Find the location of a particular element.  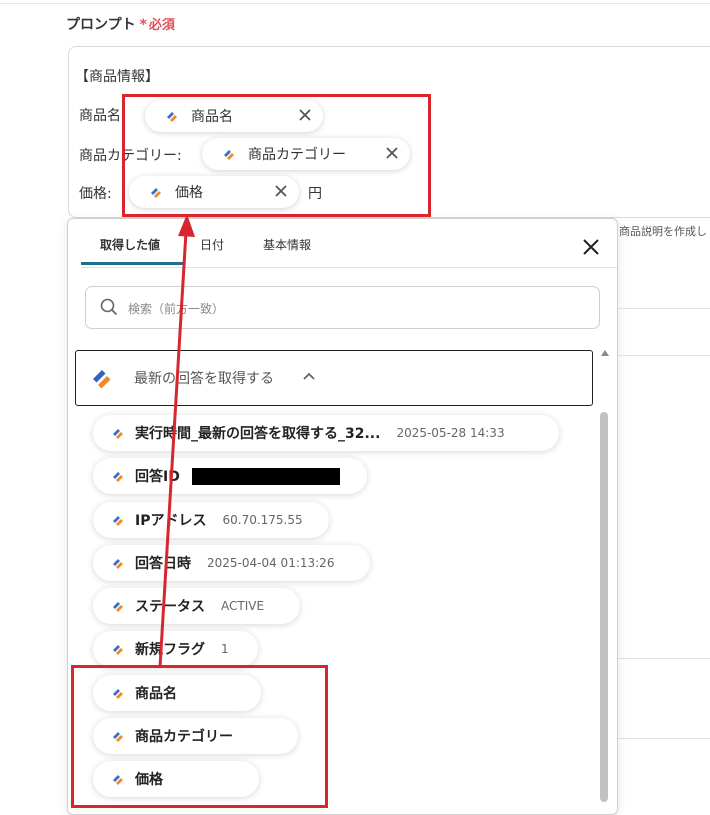

required-star: * is located at coordinates (143, 25).